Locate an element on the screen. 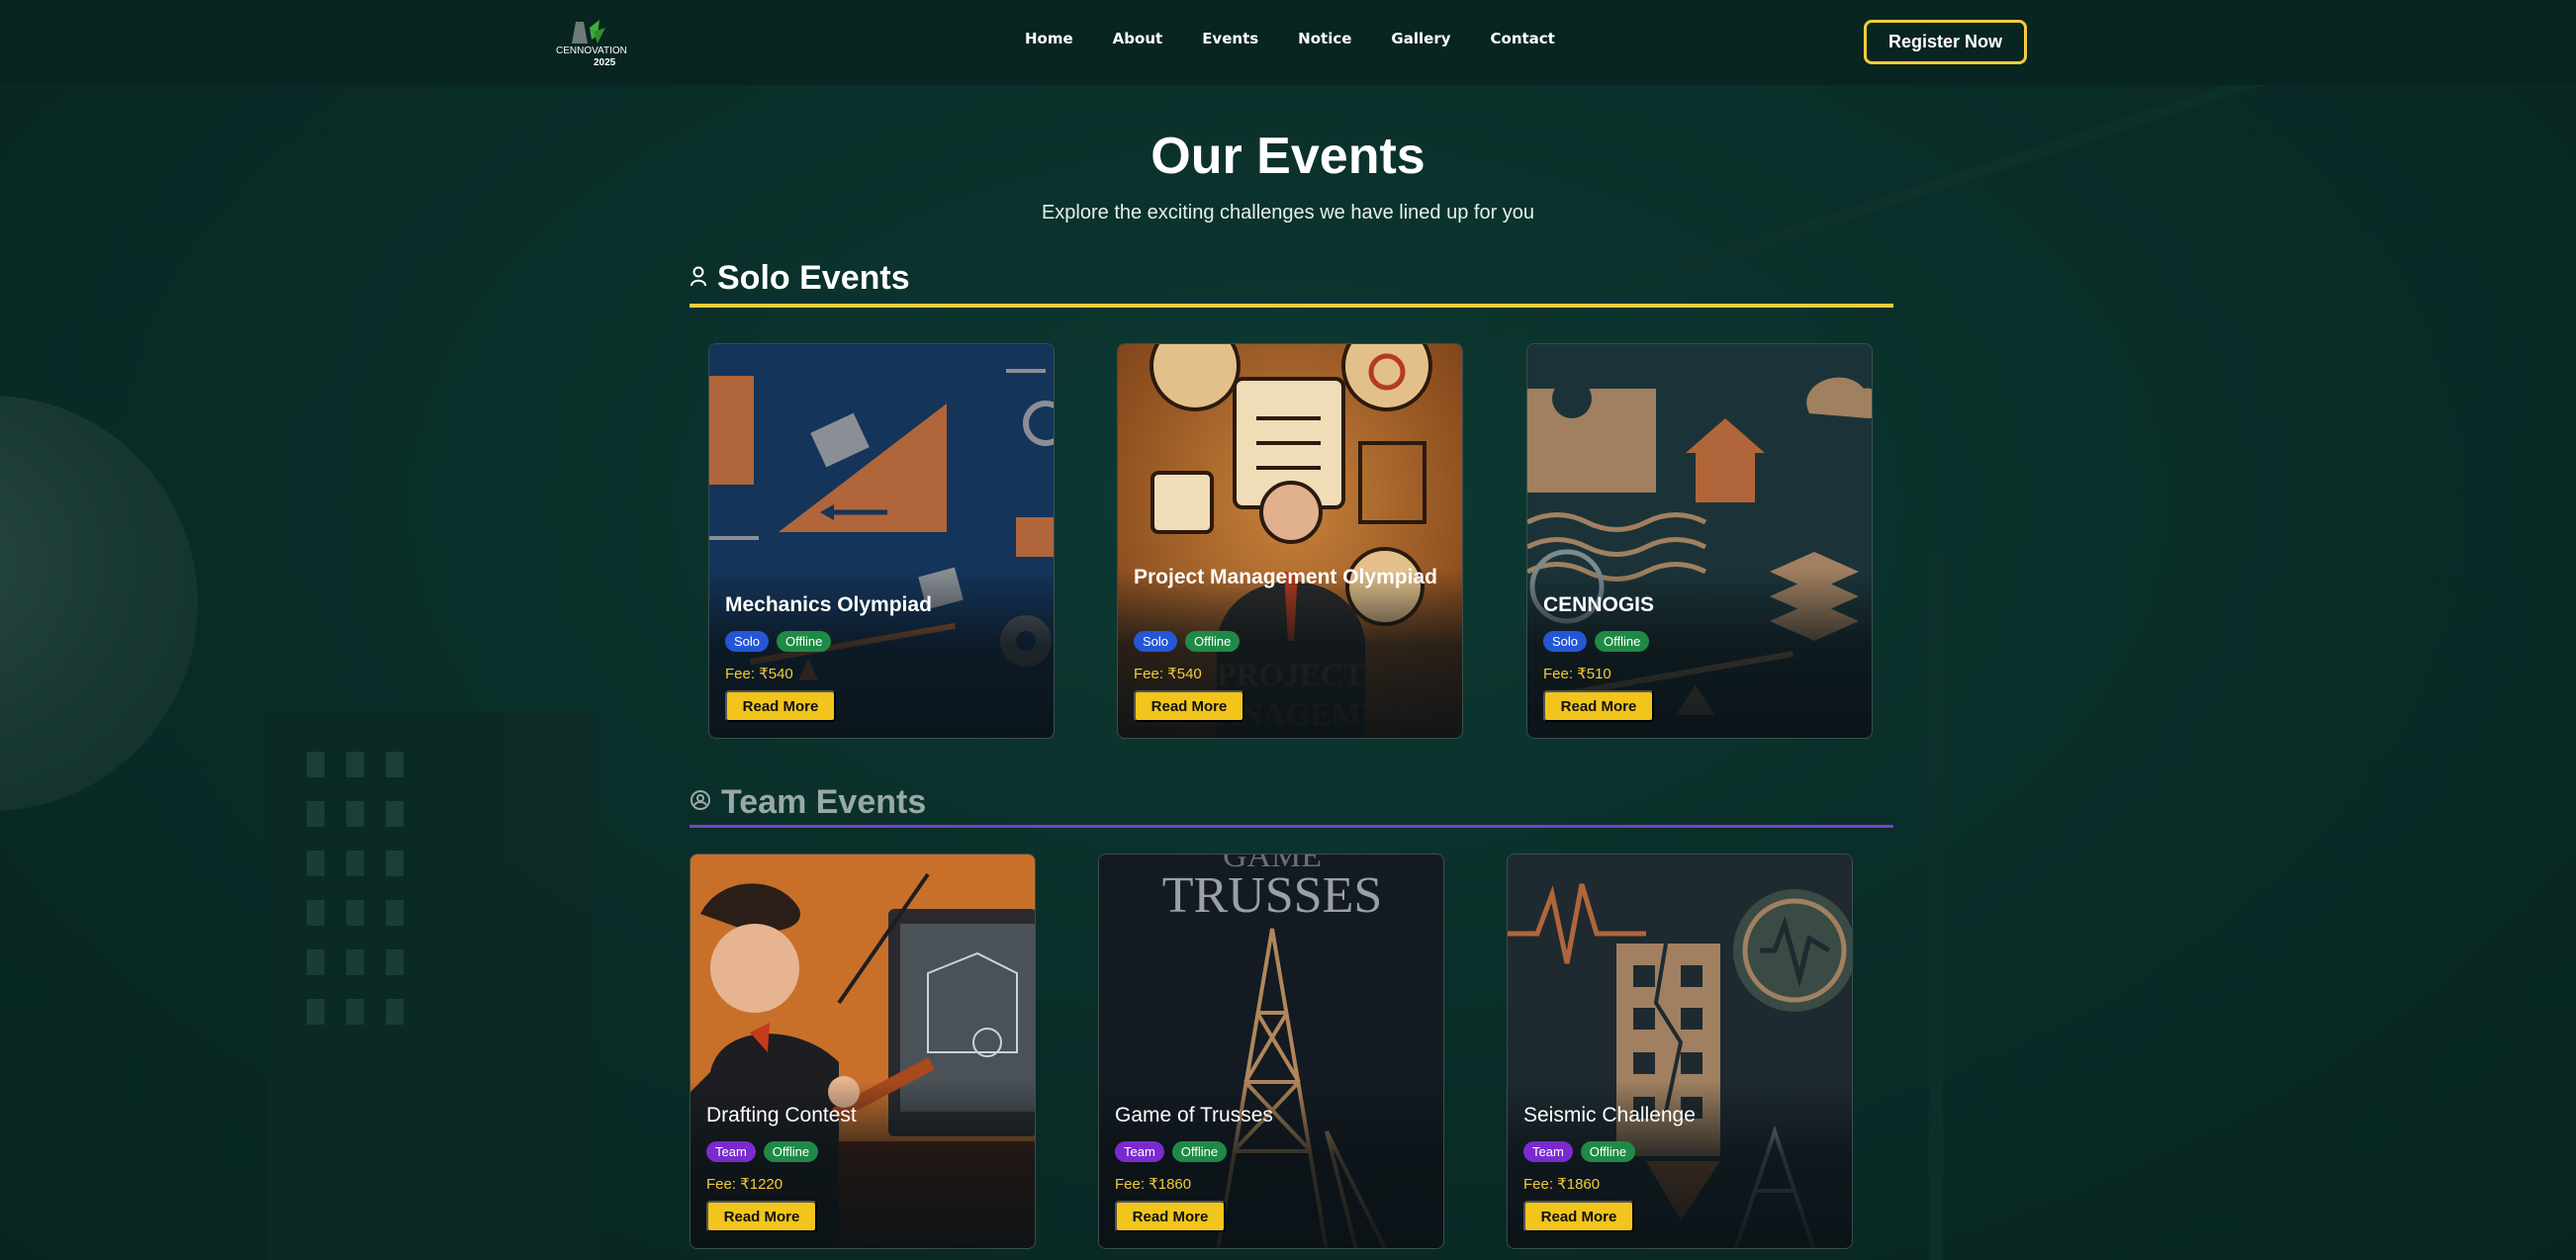 Image resolution: width=2576 pixels, height=1260 pixels. nav-home: Home is located at coordinates (1049, 38).